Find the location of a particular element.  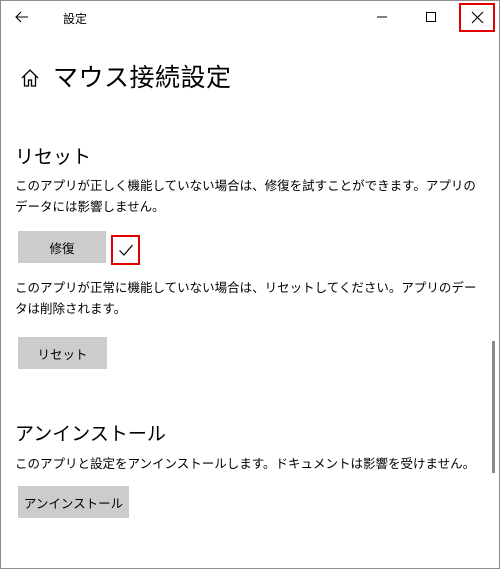

back-arrow-icon is located at coordinates (21, 17).